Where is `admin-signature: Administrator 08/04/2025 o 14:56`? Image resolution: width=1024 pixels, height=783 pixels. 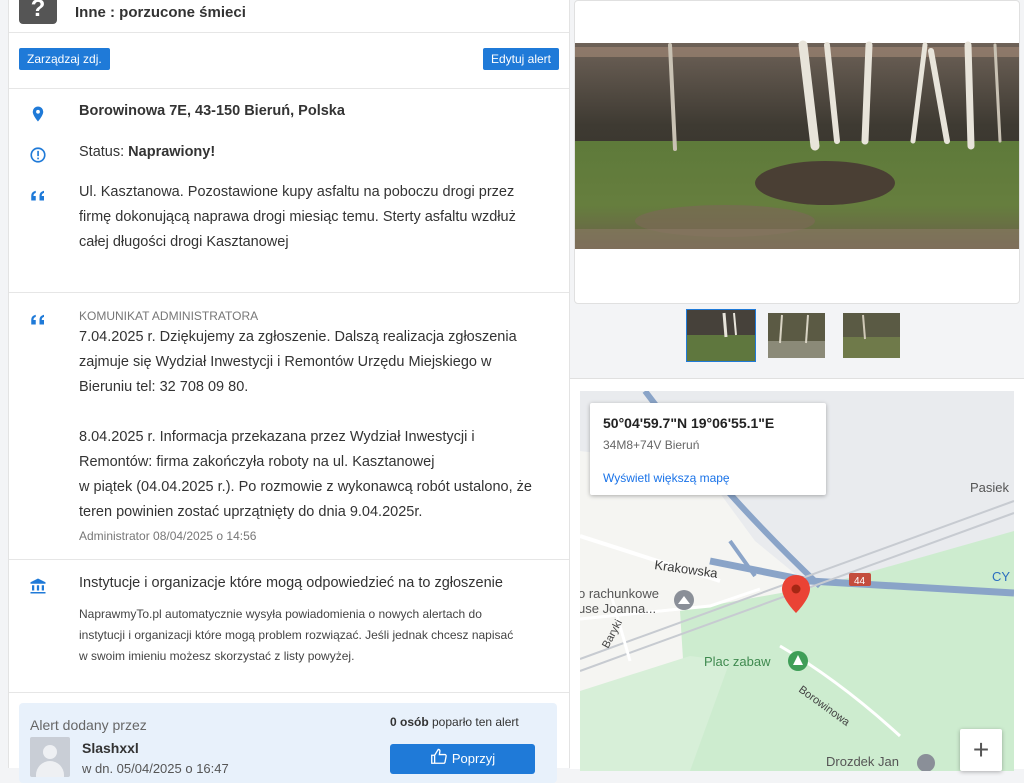 admin-signature: Administrator 08/04/2025 o 14:56 is located at coordinates (168, 536).